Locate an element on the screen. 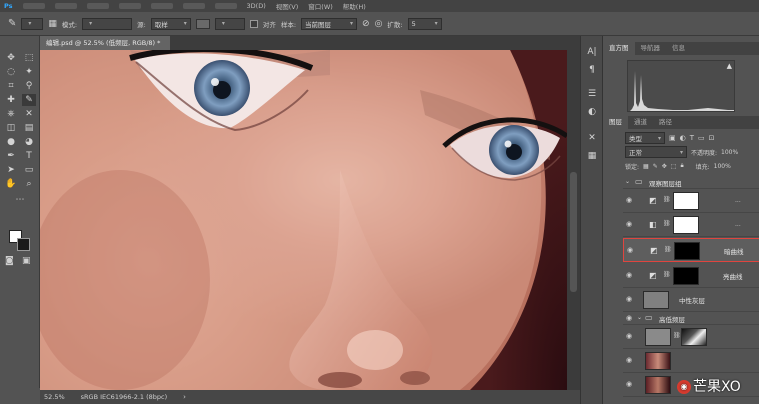  document-tab: 编辑.psd @ 52.5% (低频层, RGB/8) * is located at coordinates (105, 43).